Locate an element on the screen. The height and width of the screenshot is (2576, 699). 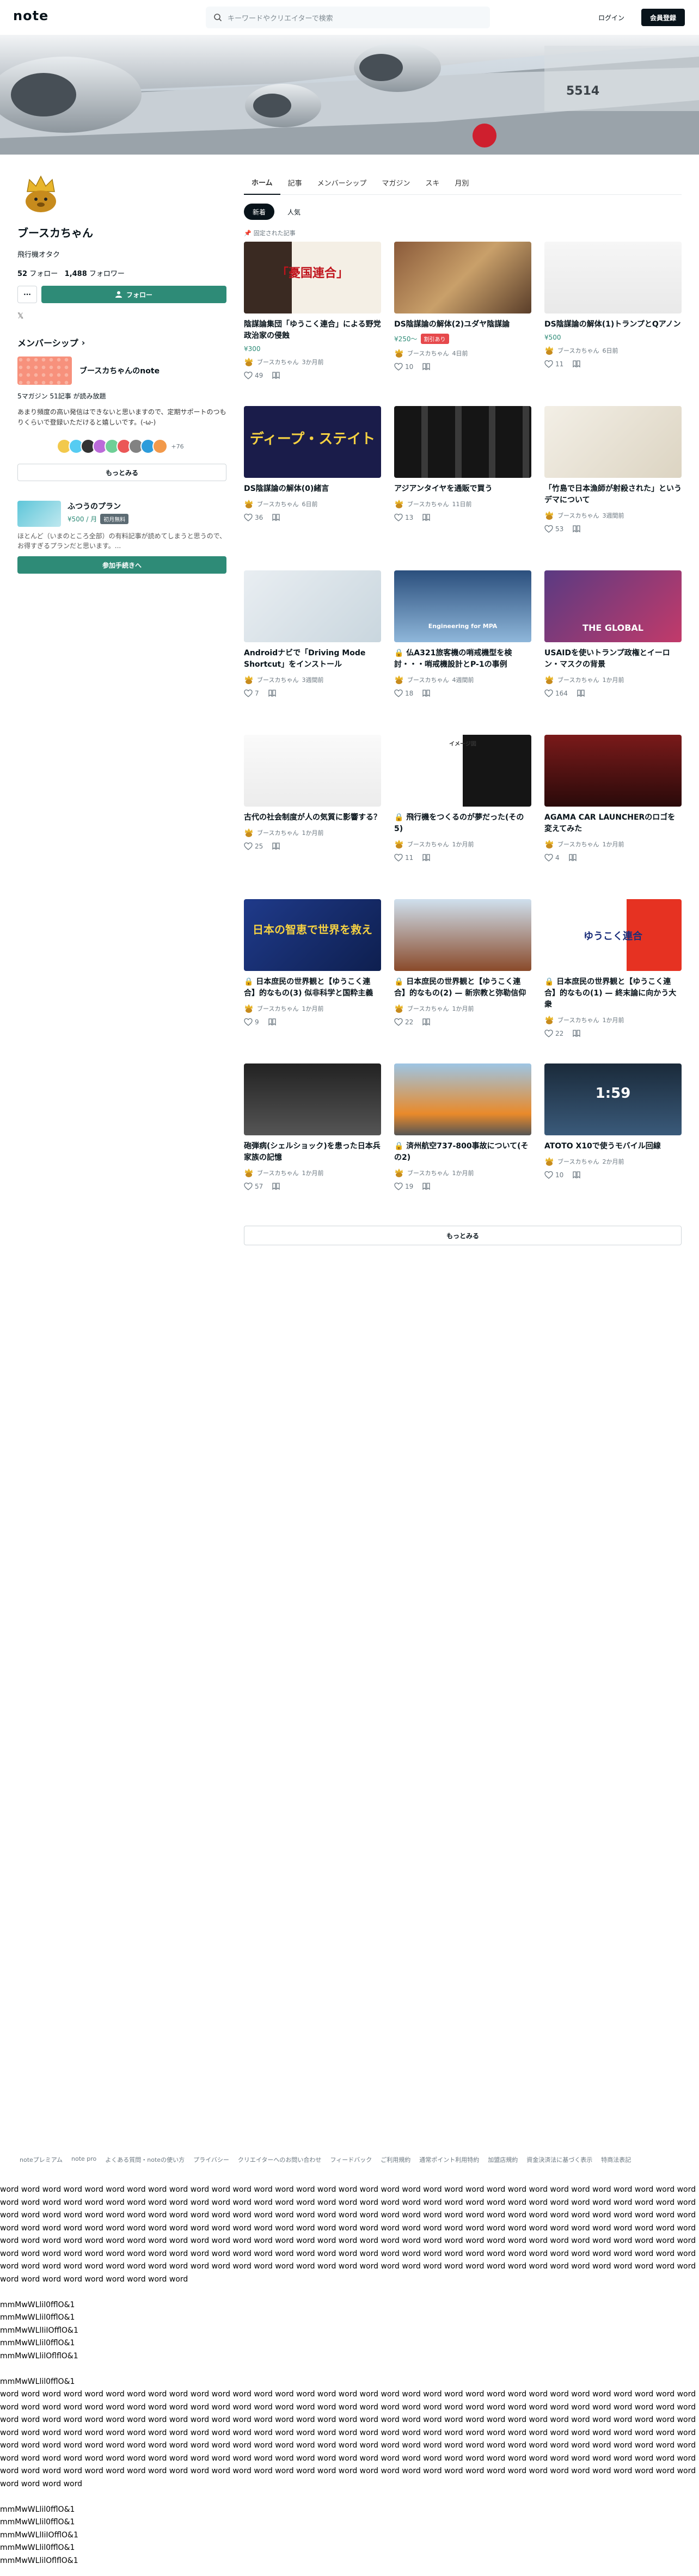
article-title: 「竹島で日本漁師が射殺された」というデマについて is located at coordinates (613, 494).